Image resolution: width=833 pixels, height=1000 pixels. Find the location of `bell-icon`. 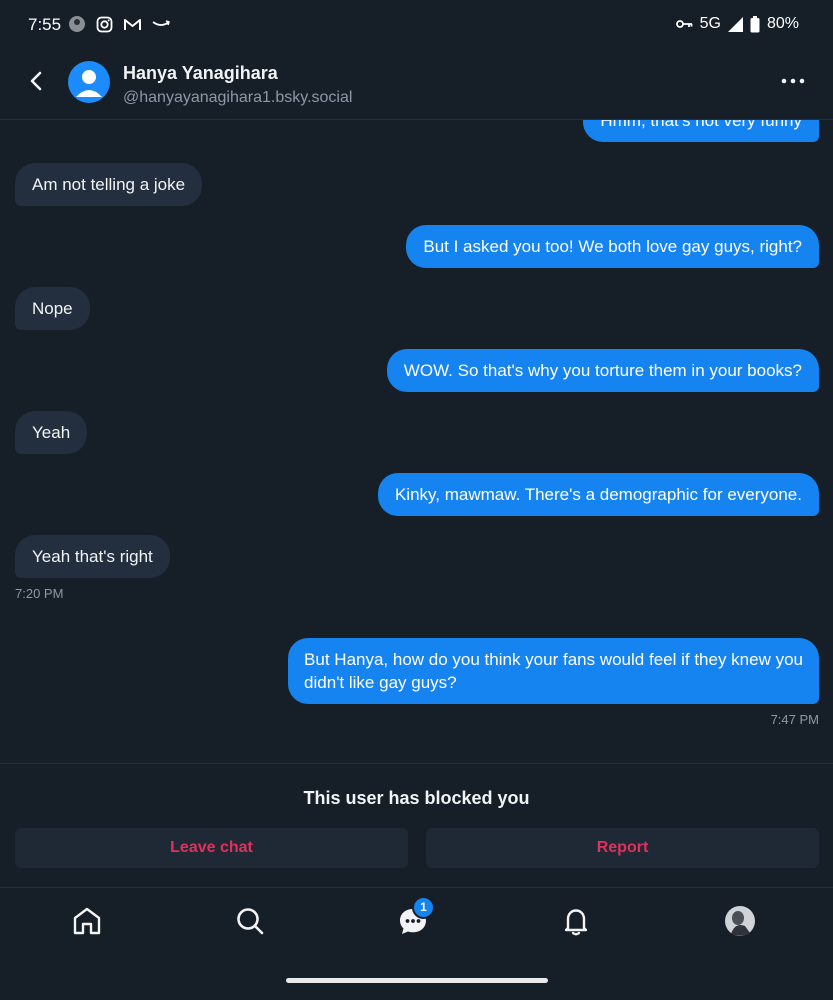

bell-icon is located at coordinates (576, 922).